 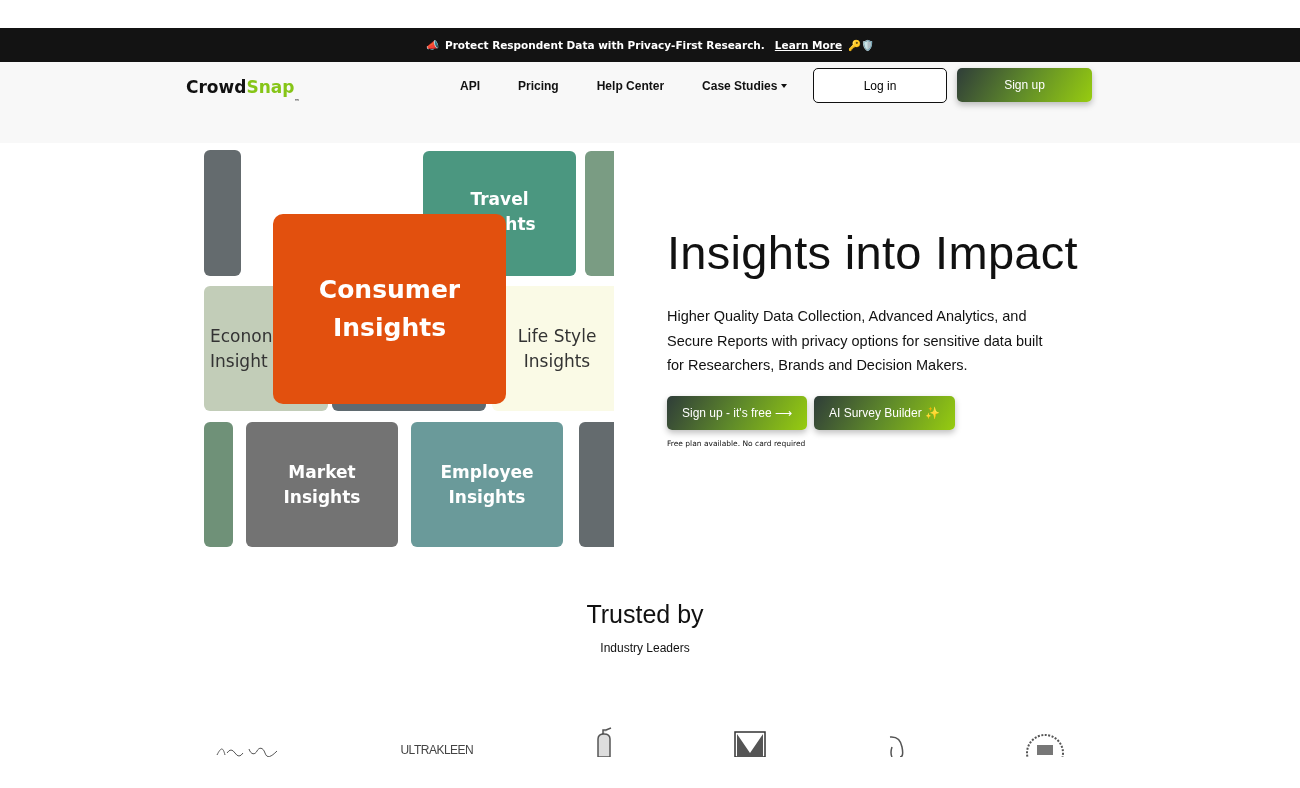 I want to click on nav-link: API, so click(x=470, y=86).